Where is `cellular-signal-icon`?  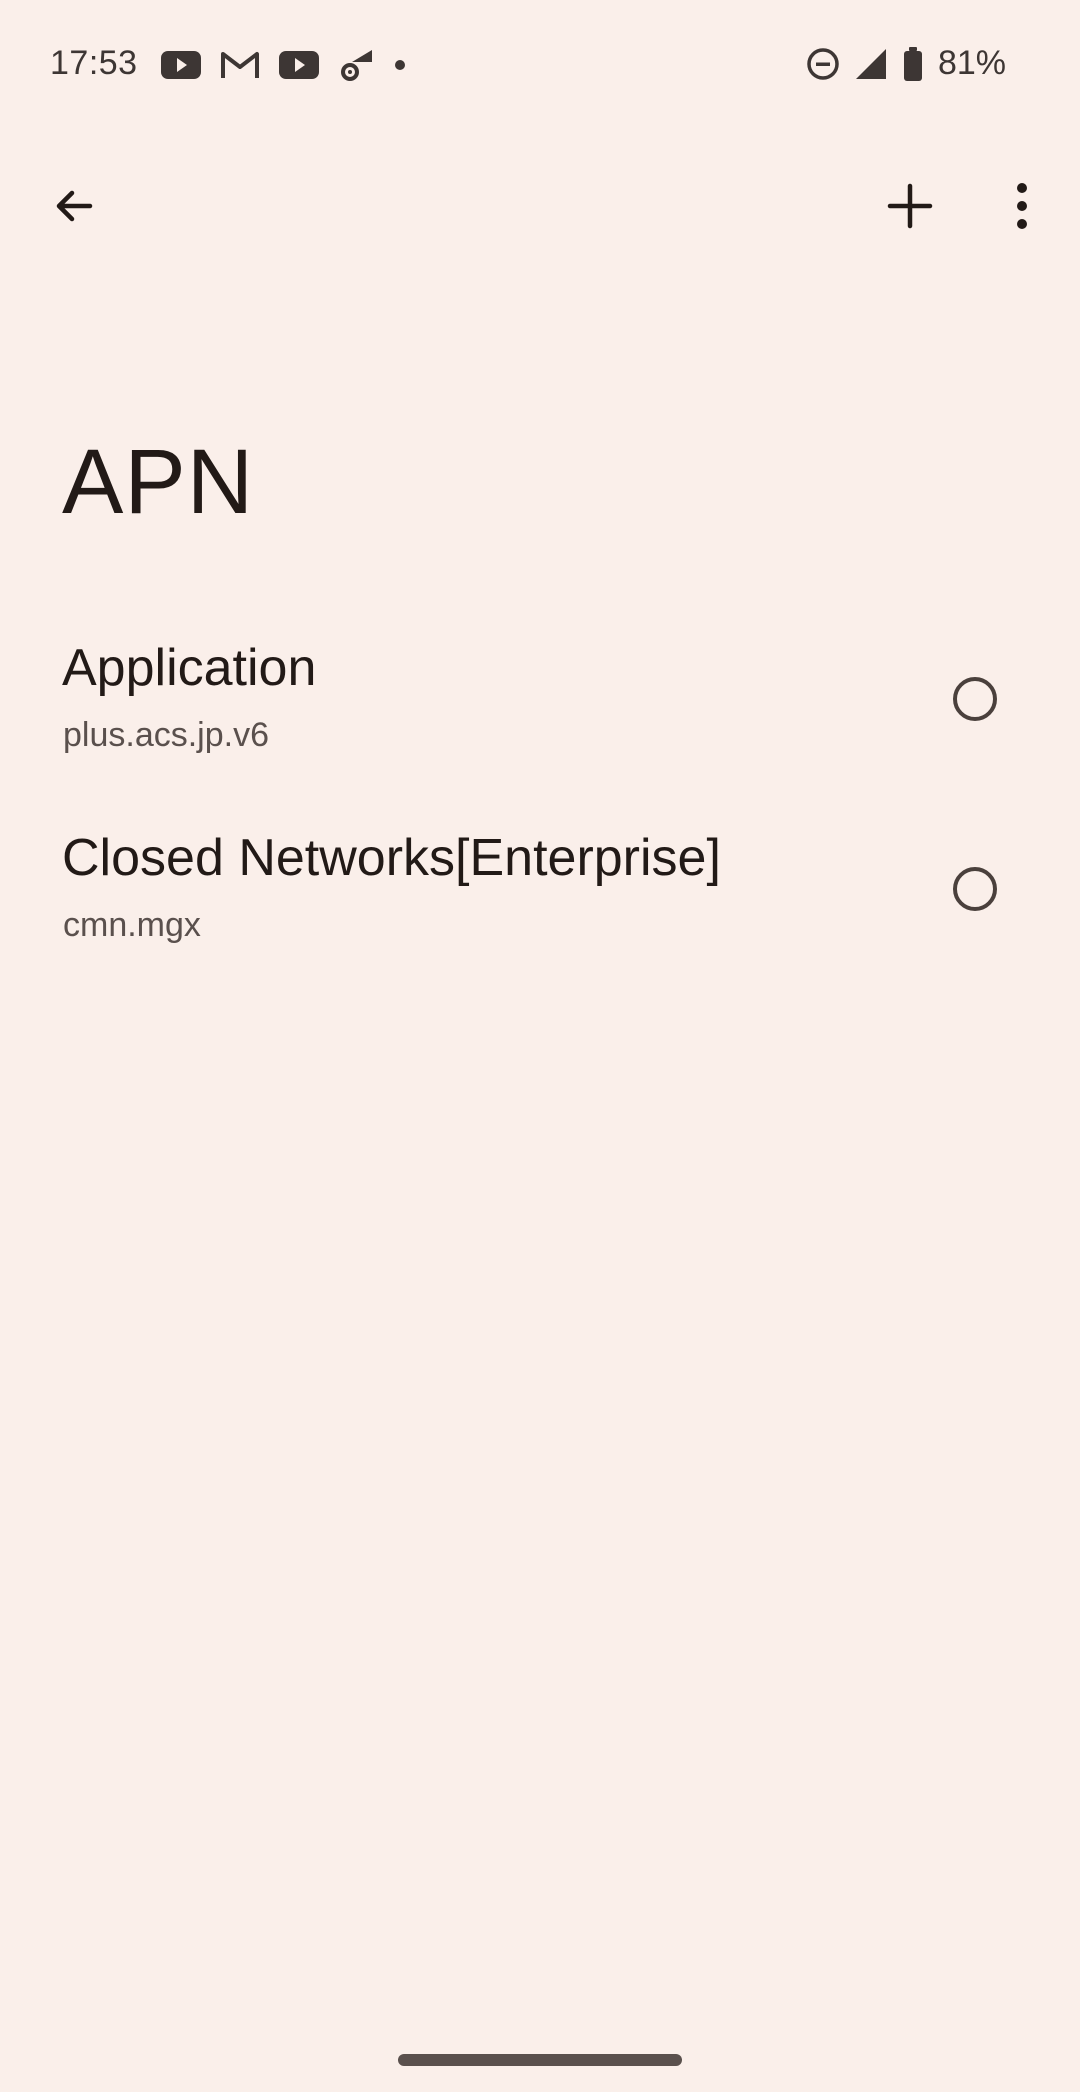
cellular-signal-icon is located at coordinates (871, 64).